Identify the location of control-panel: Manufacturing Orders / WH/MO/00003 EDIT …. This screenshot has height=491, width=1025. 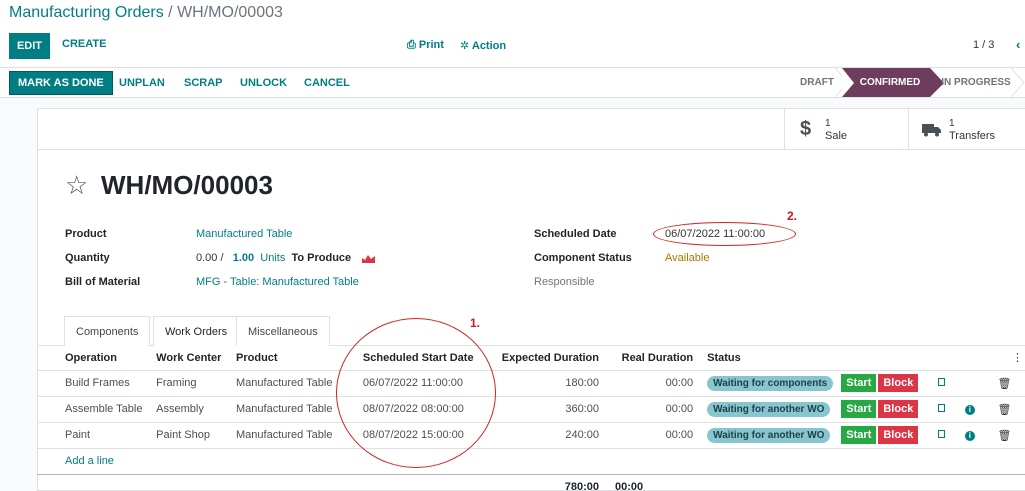
(512, 33).